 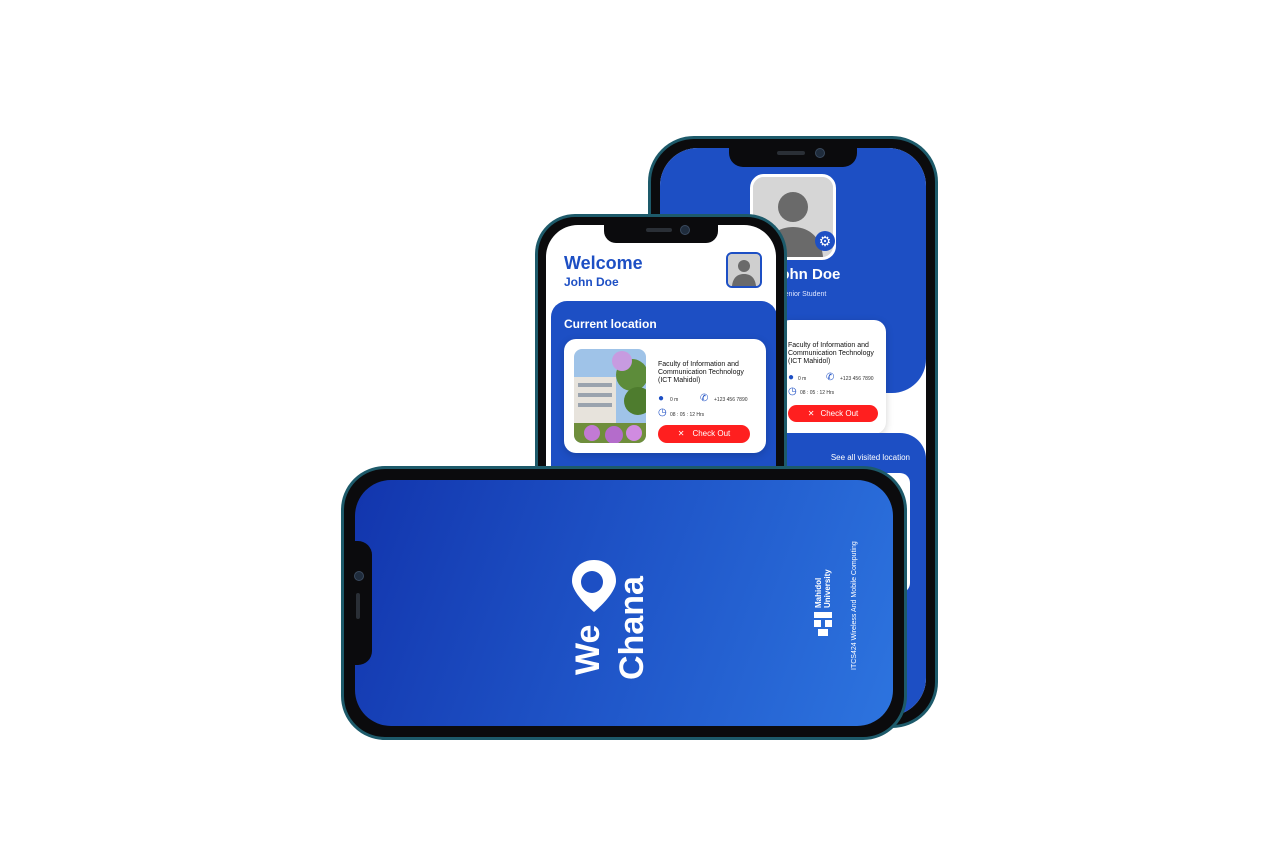 I want to click on university-line2: University, so click(x=827, y=588).